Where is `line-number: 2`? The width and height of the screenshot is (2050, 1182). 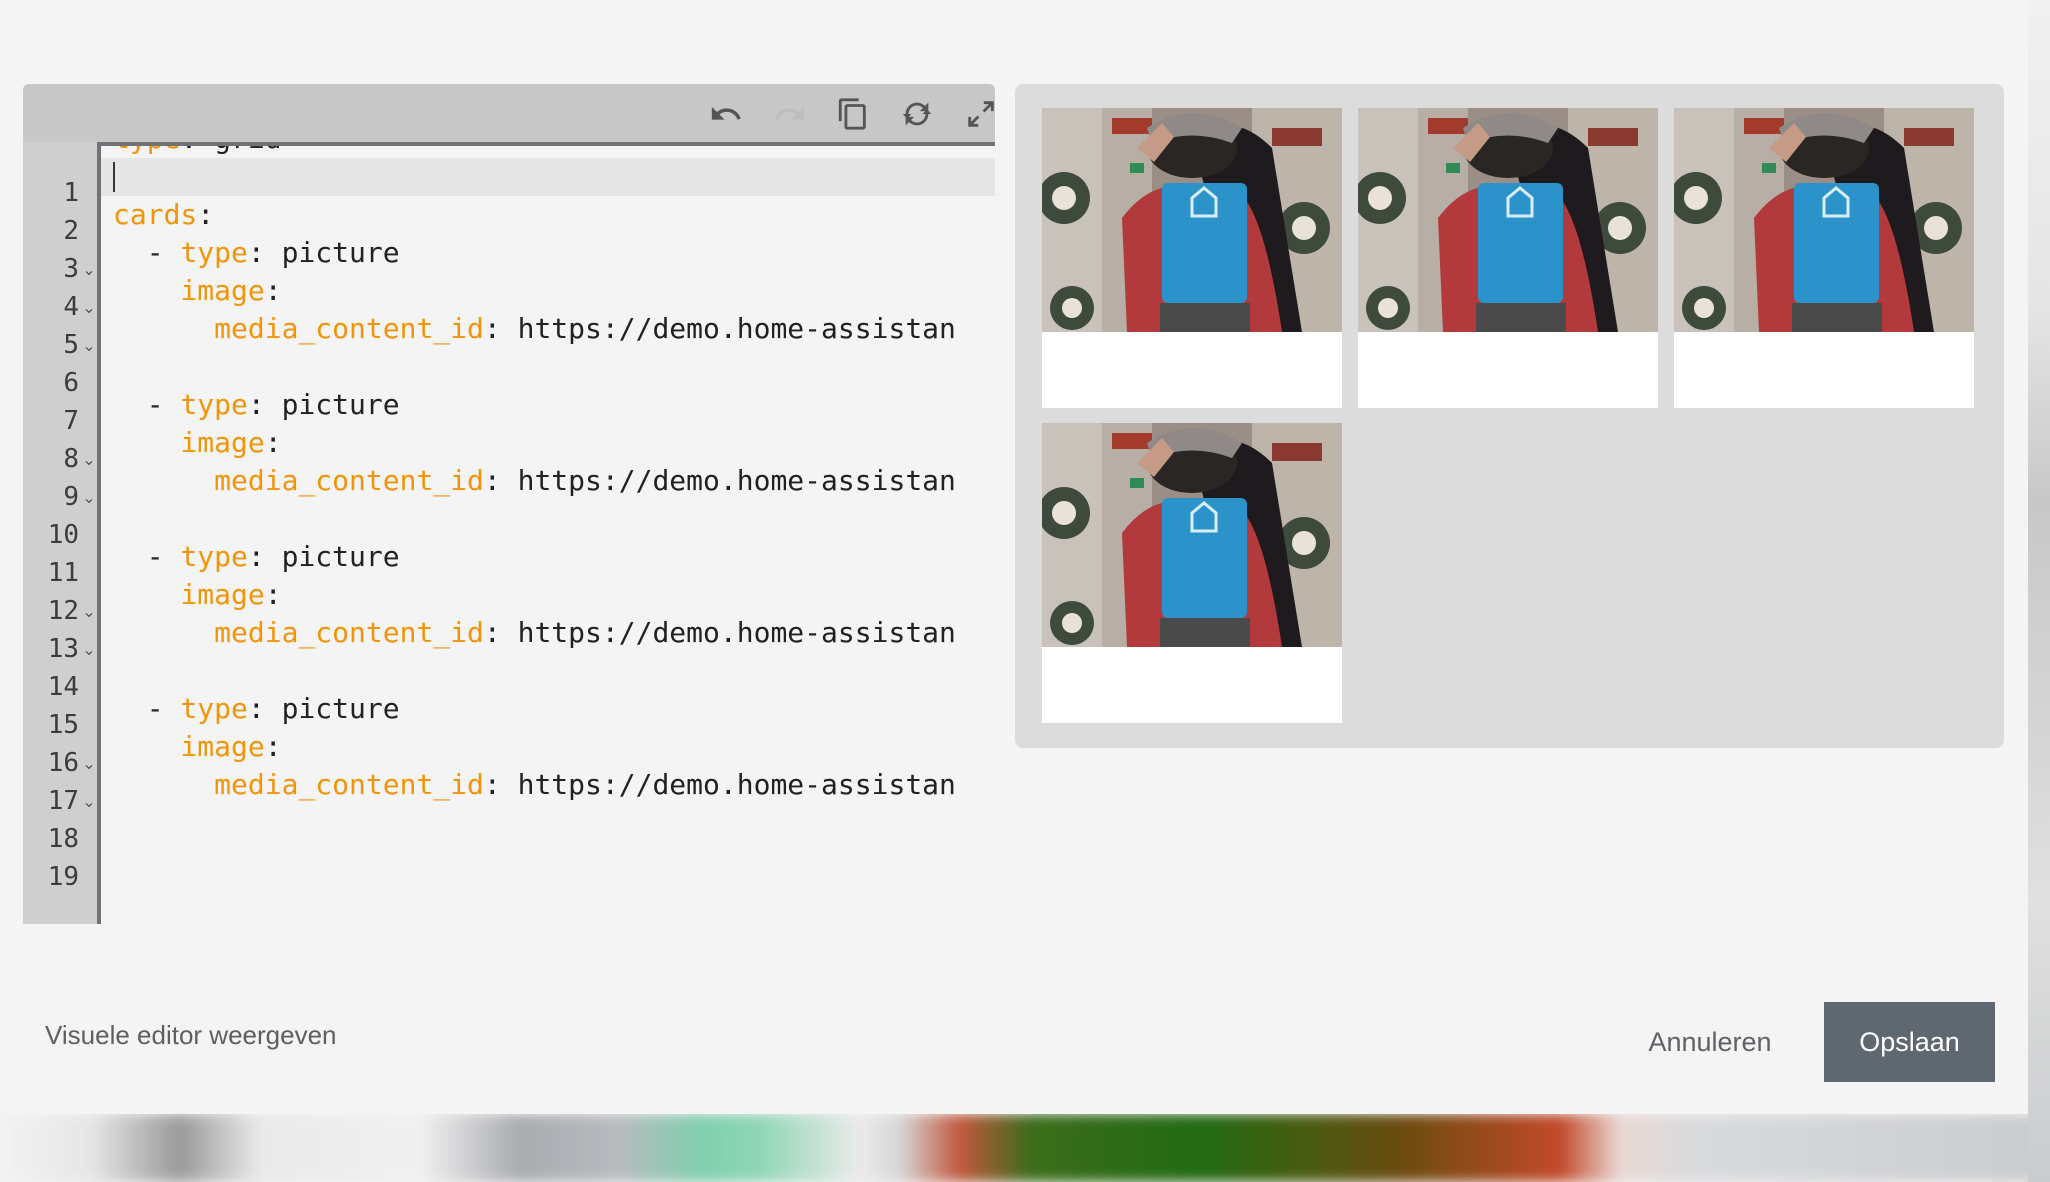 line-number: 2 is located at coordinates (71, 231).